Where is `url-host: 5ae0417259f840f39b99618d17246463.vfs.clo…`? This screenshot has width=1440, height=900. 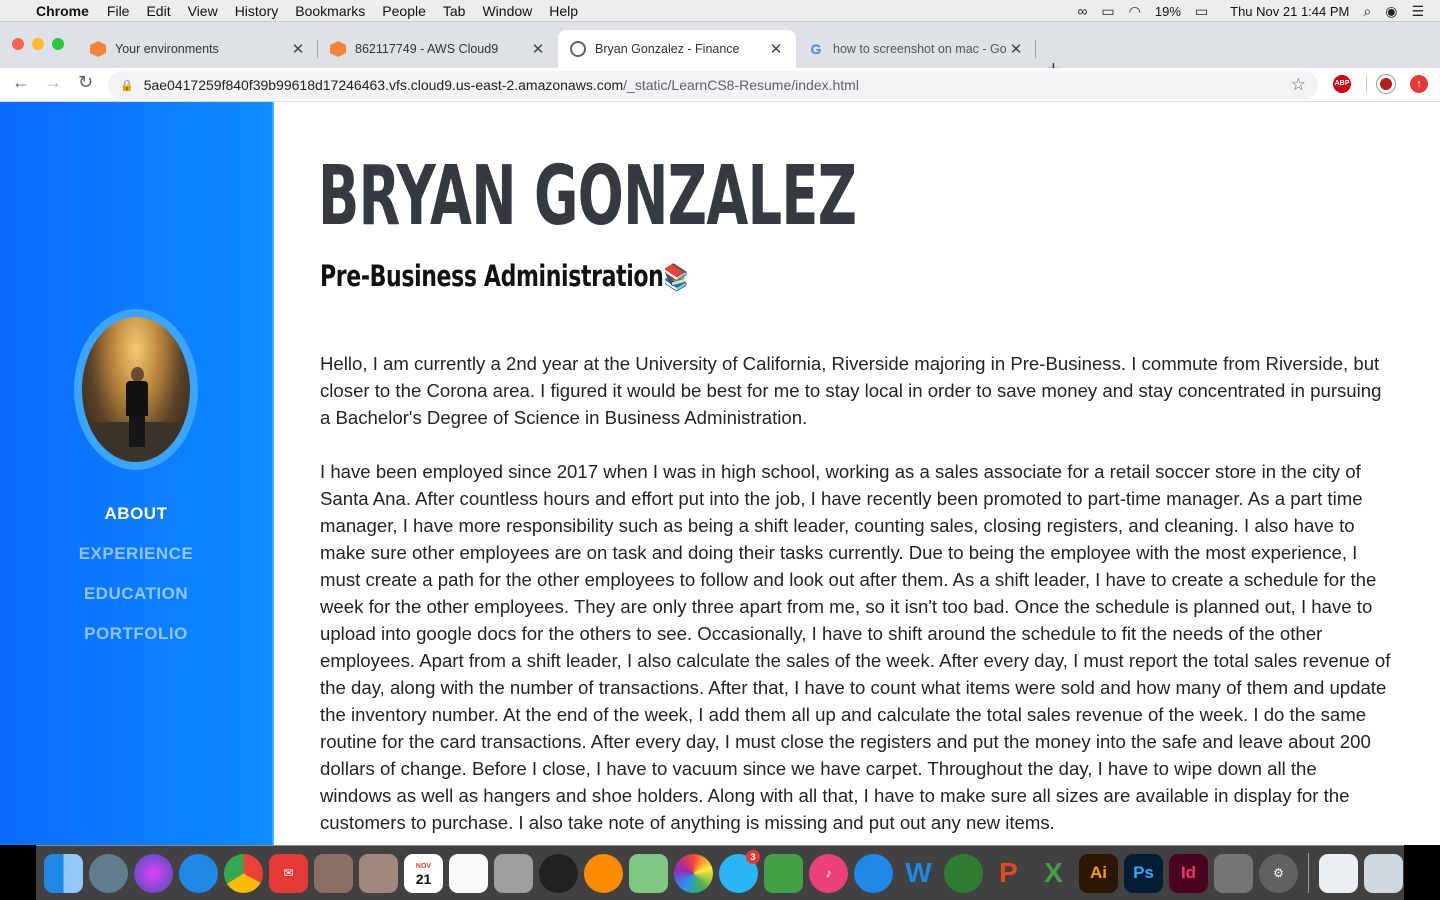 url-host: 5ae0417259f840f39b99618d17246463.vfs.clo… is located at coordinates (383, 85).